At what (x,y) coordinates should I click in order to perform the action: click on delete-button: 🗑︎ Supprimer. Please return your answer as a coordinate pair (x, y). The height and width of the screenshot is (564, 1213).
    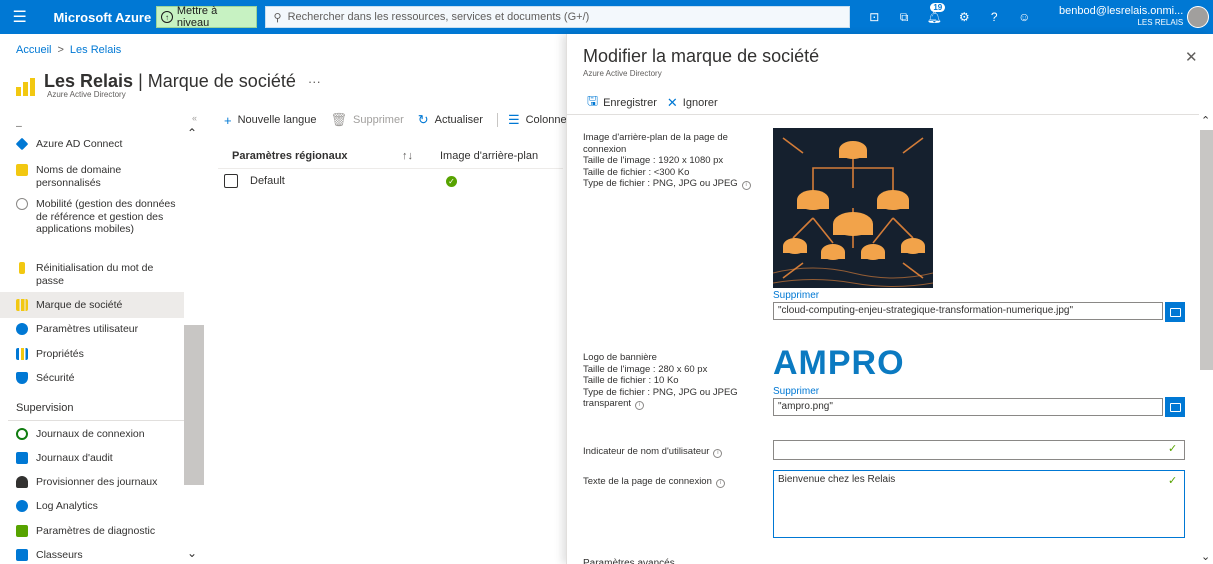
    Looking at the image, I should click on (366, 120).